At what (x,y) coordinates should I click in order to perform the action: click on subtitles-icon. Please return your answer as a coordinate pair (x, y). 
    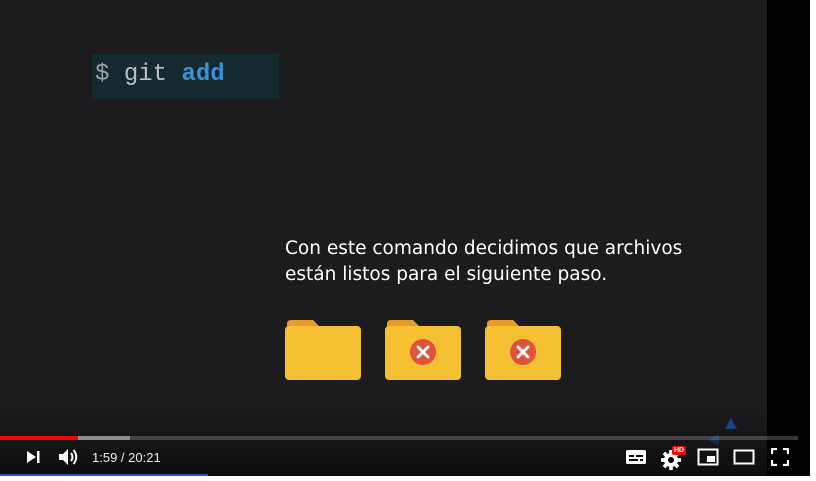
    Looking at the image, I should click on (636, 459).